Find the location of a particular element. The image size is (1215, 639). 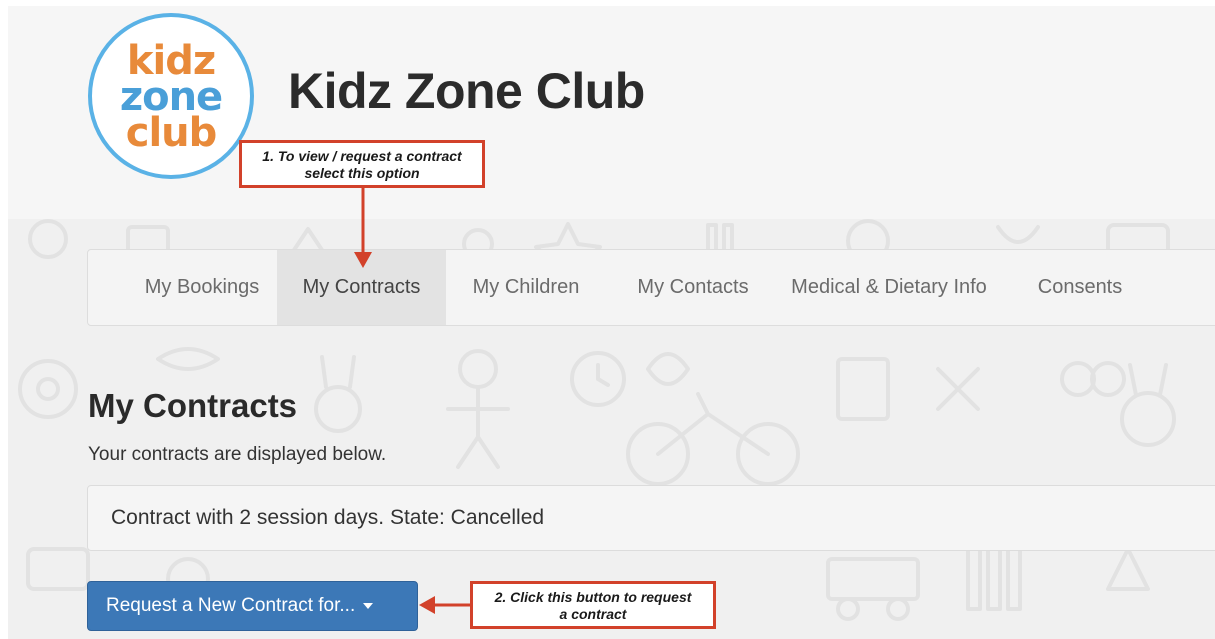

site-title: Kidz Zone Club is located at coordinates (466, 91).